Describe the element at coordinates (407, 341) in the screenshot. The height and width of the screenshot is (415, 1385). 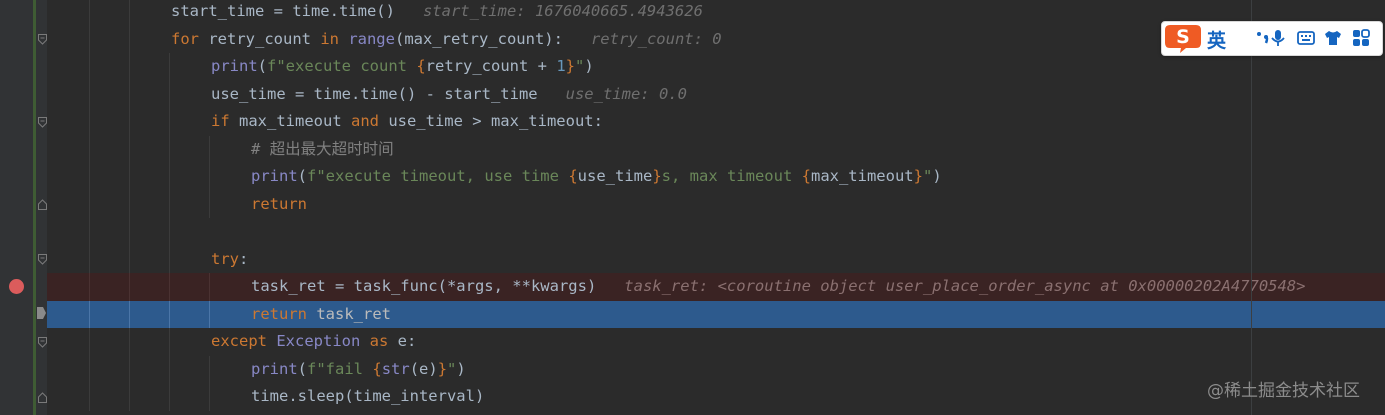
I see `code-token: e:` at that location.